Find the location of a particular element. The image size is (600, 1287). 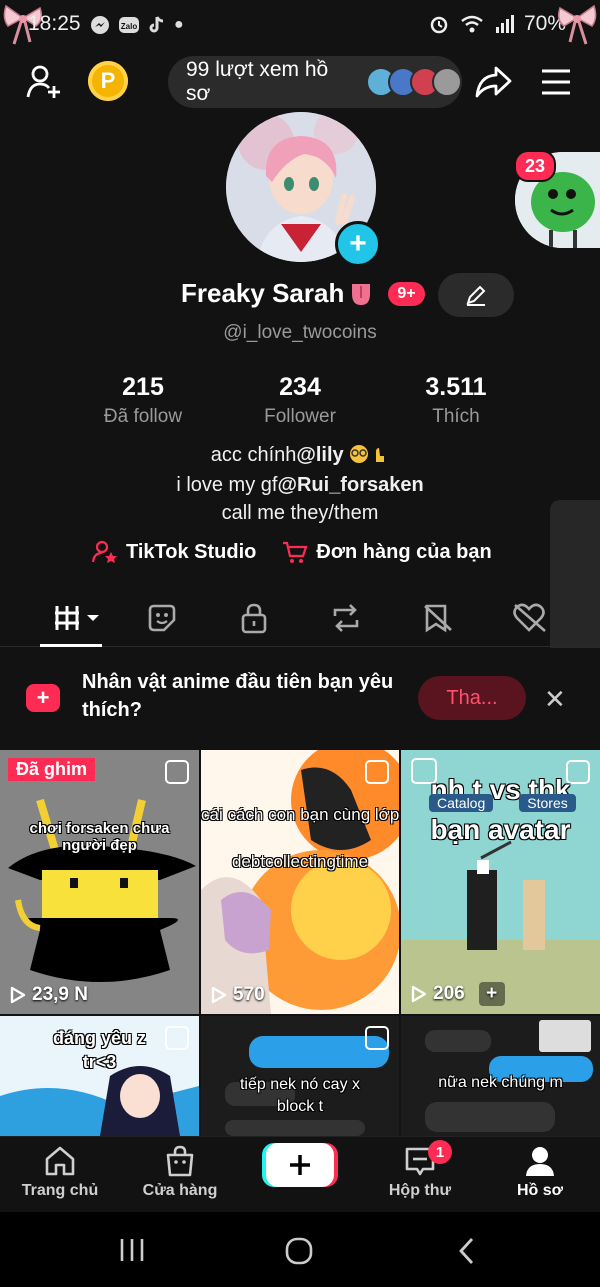

alarm-icon is located at coordinates (439, 25).